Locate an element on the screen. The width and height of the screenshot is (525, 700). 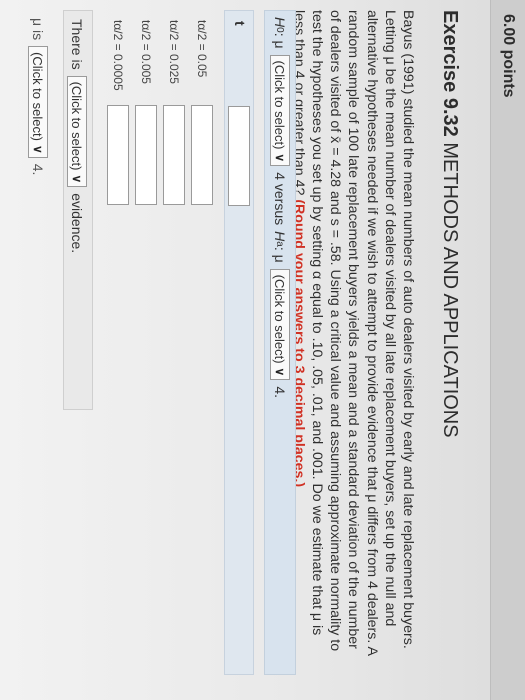
conclusion-row: μ is (Click to select) ∨ 4. is located at coordinates (38, 160).